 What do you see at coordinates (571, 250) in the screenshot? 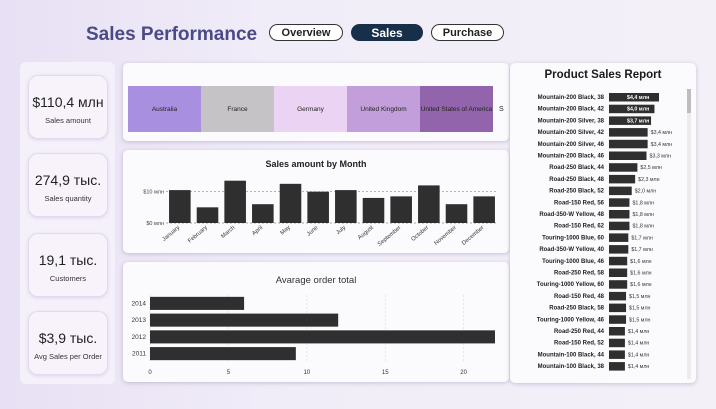
I see `product-label: Road-350-W Yellow, 40` at bounding box center [571, 250].